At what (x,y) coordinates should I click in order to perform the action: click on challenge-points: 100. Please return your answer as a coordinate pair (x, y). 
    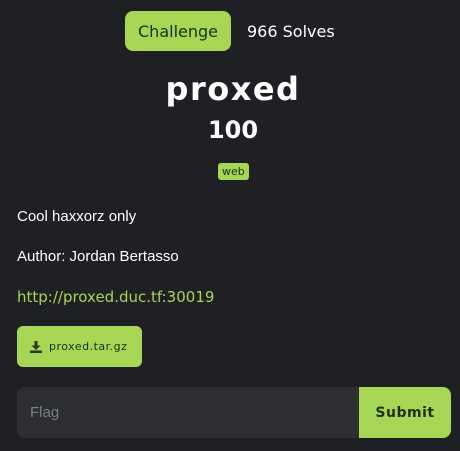
    Looking at the image, I should click on (233, 130).